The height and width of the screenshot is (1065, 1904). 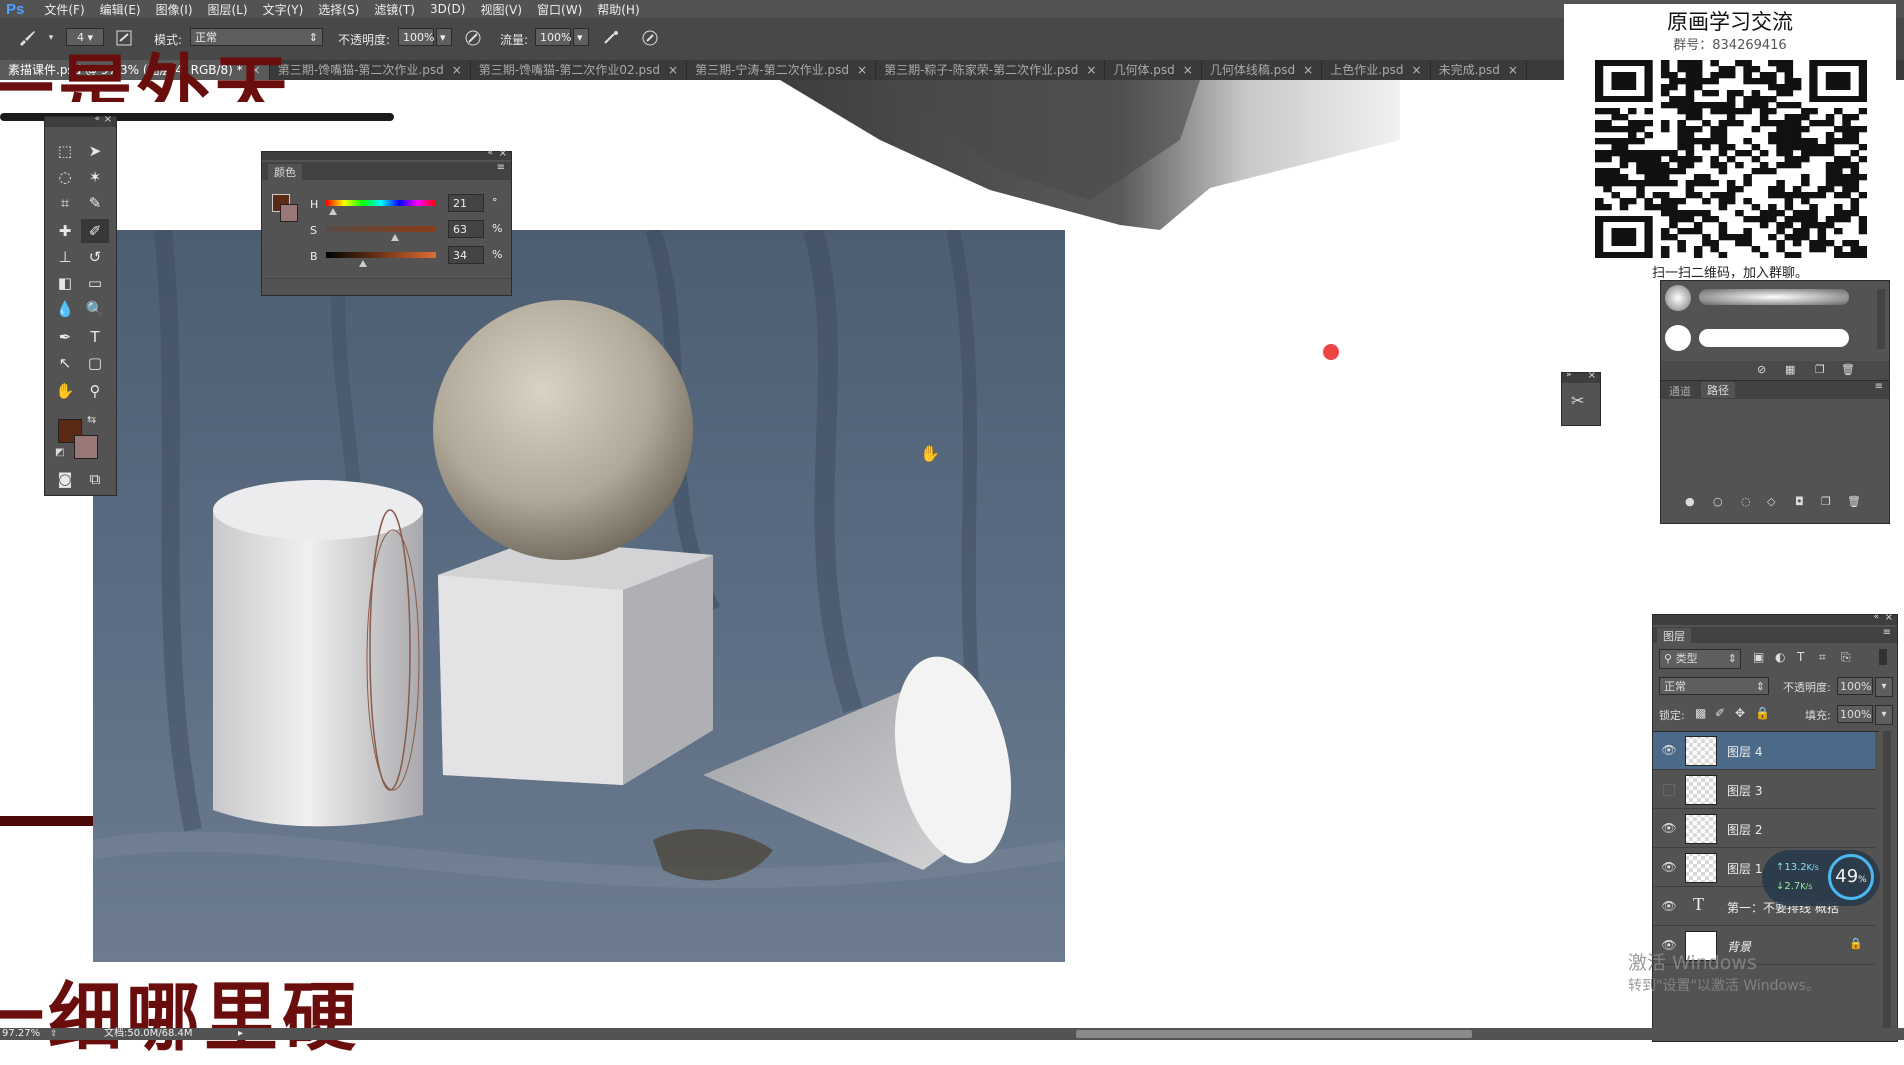 I want to click on filter-type-icon: T, so click(x=1800, y=657).